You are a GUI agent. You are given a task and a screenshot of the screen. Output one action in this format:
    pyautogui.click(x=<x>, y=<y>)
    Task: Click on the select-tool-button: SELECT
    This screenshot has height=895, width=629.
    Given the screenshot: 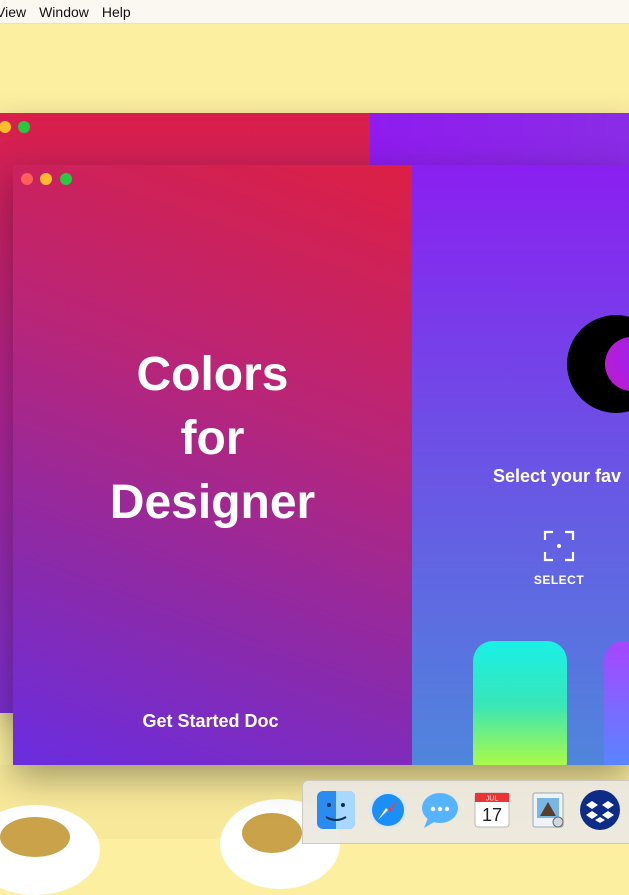 What is the action you would take?
    pyautogui.click(x=559, y=558)
    